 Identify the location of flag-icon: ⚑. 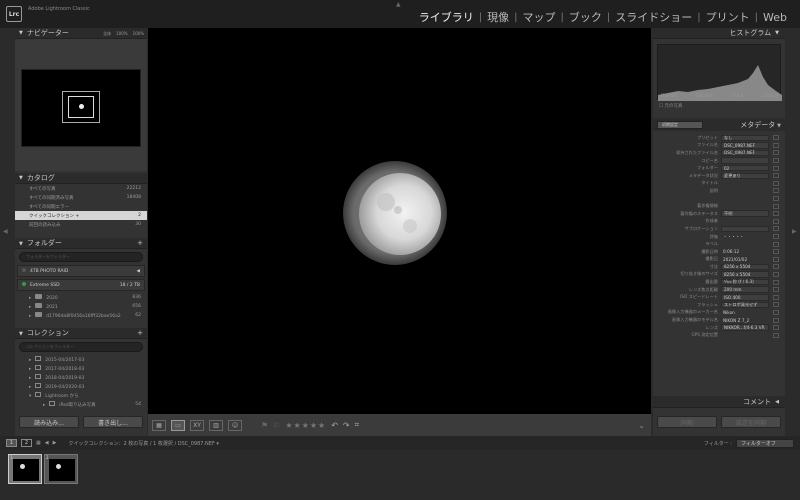
(264, 425).